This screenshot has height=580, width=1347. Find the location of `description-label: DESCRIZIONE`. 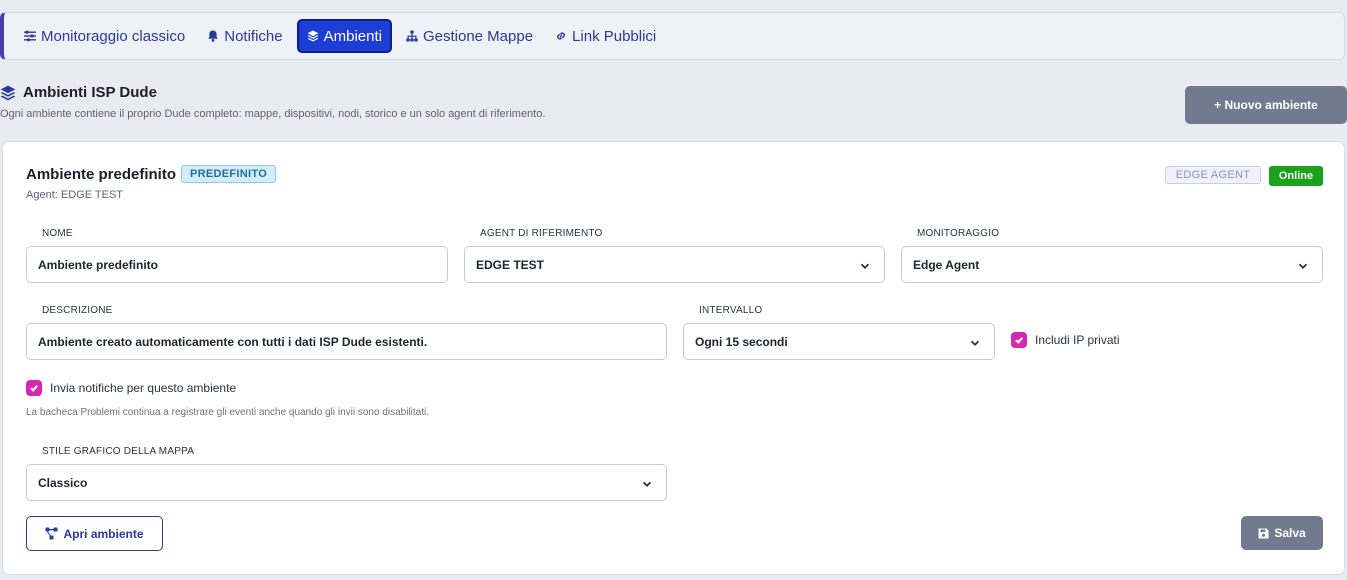

description-label: DESCRIZIONE is located at coordinates (77, 310).